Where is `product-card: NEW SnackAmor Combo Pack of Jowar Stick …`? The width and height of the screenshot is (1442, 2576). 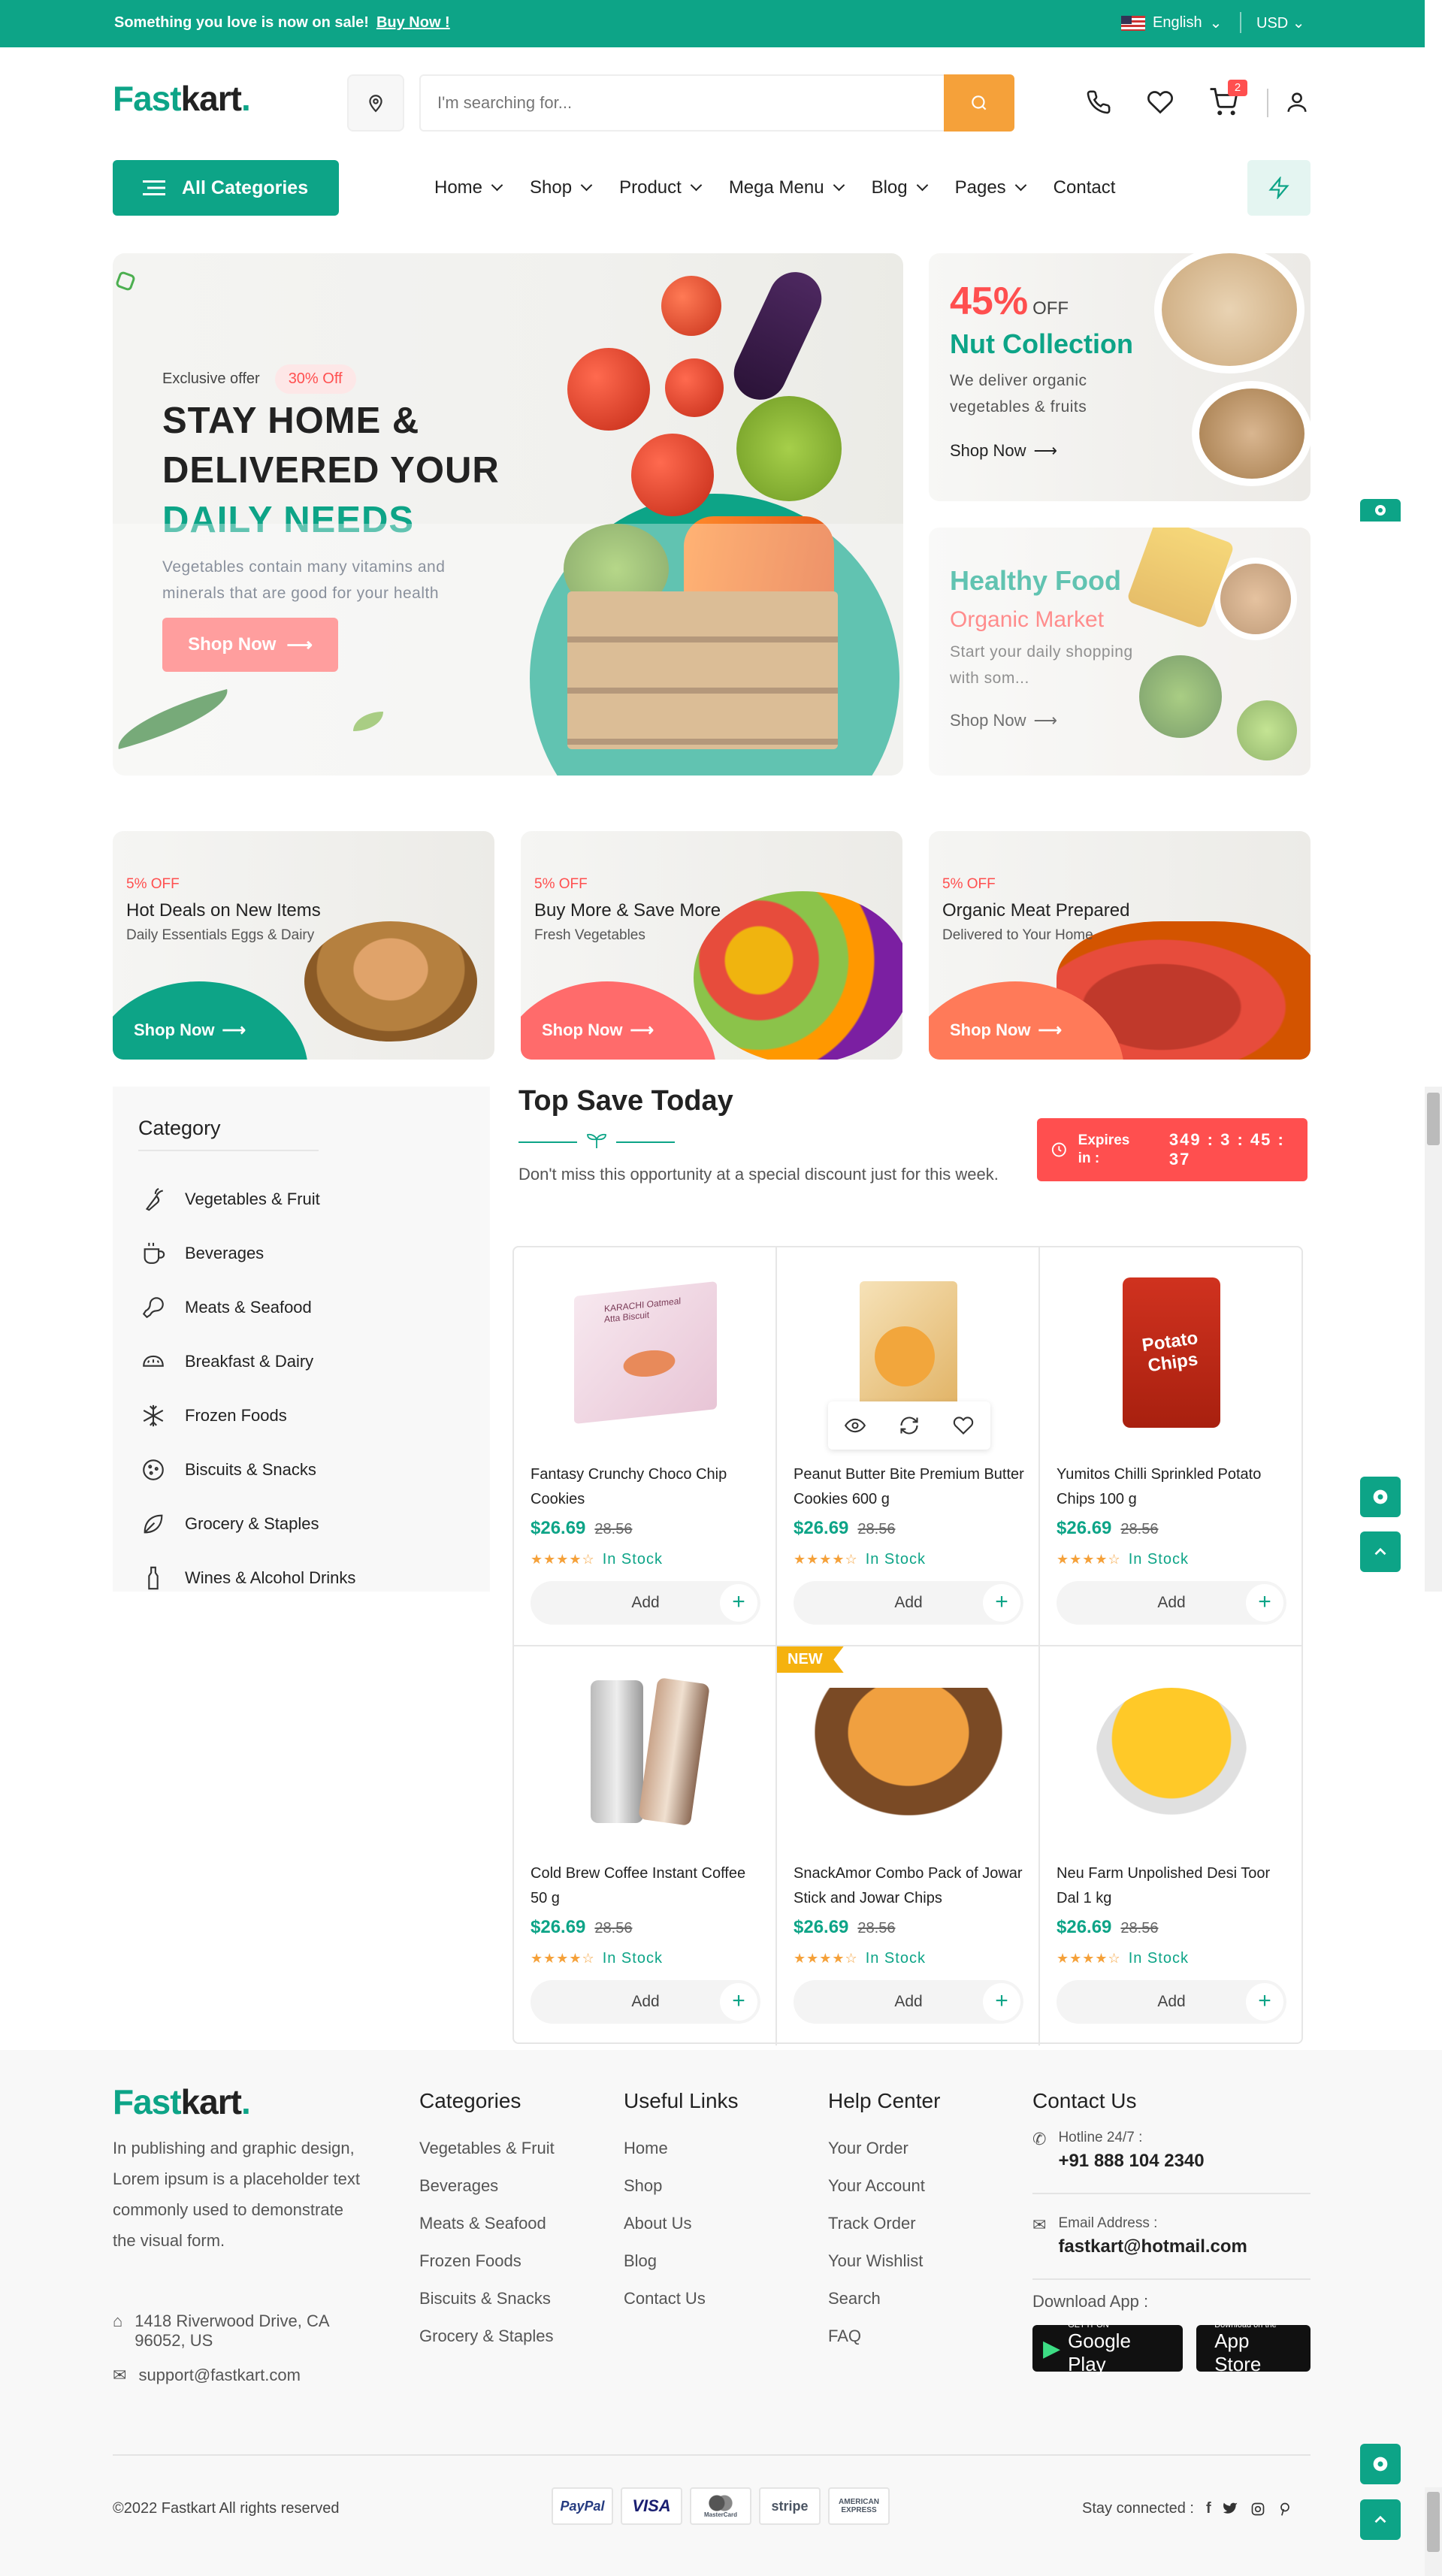
product-card: NEW SnackAmor Combo Pack of Jowar Stick … is located at coordinates (908, 1846).